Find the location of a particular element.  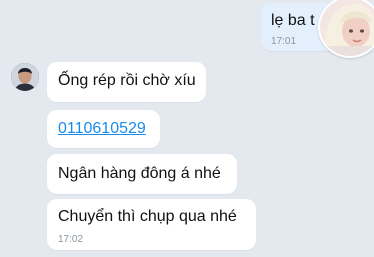

incoming-message-time: 17:02 is located at coordinates (71, 239).